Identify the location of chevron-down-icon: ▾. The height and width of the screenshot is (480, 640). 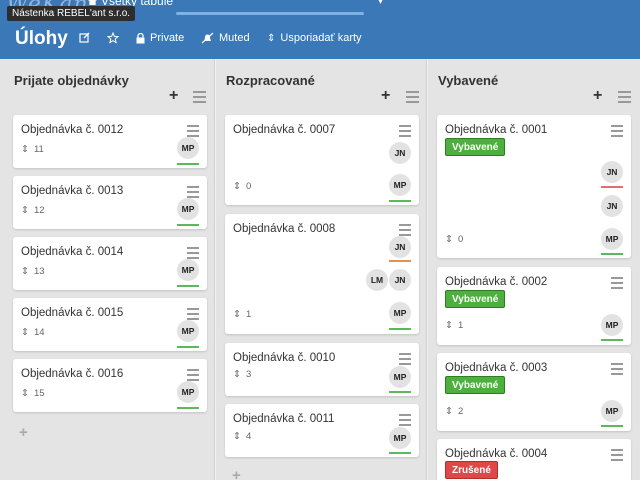
(380, 3).